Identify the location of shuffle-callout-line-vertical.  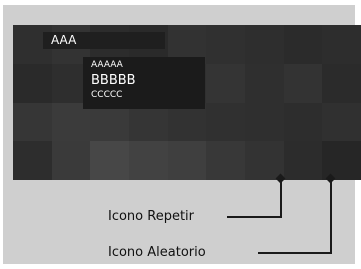
(331, 216).